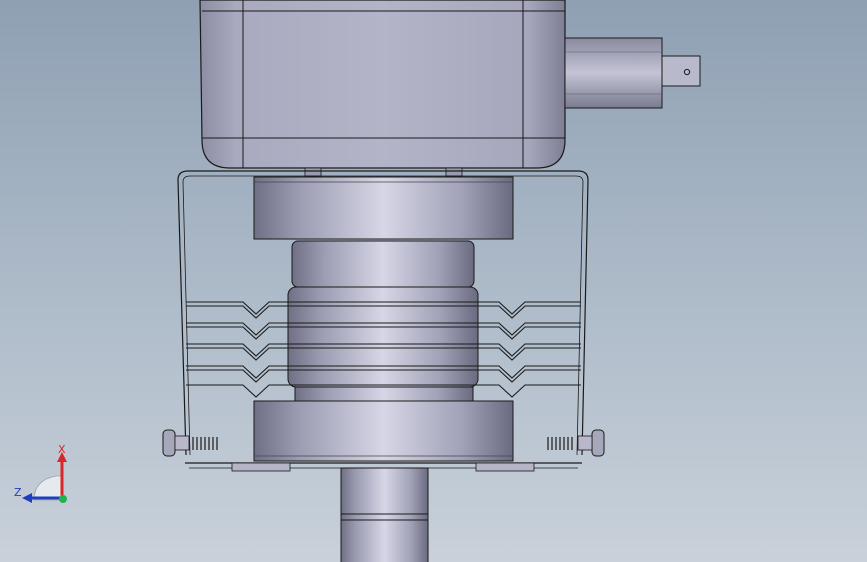  Describe the element at coordinates (384, 514) in the screenshot. I see `base-shaft` at that location.